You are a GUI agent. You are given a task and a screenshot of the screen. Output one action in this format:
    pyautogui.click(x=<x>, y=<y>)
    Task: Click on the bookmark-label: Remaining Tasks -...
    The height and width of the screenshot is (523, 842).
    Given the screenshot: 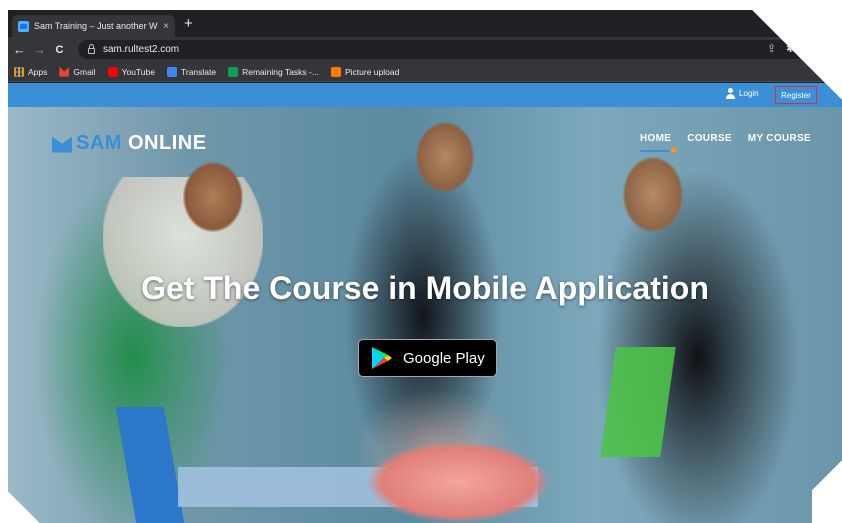 What is the action you would take?
    pyautogui.click(x=280, y=71)
    